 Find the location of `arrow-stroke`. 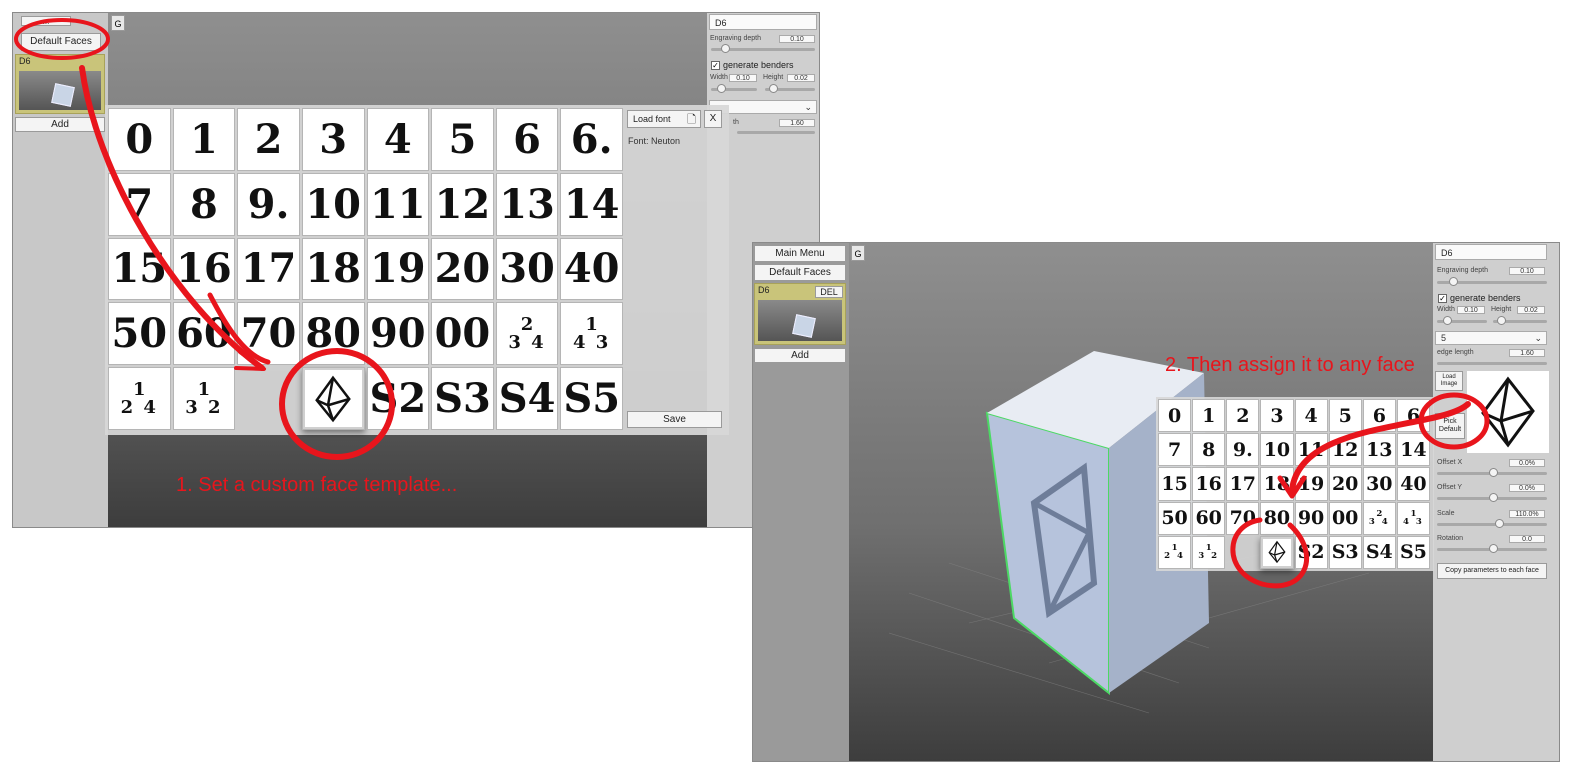

arrow-stroke is located at coordinates (172, 218).